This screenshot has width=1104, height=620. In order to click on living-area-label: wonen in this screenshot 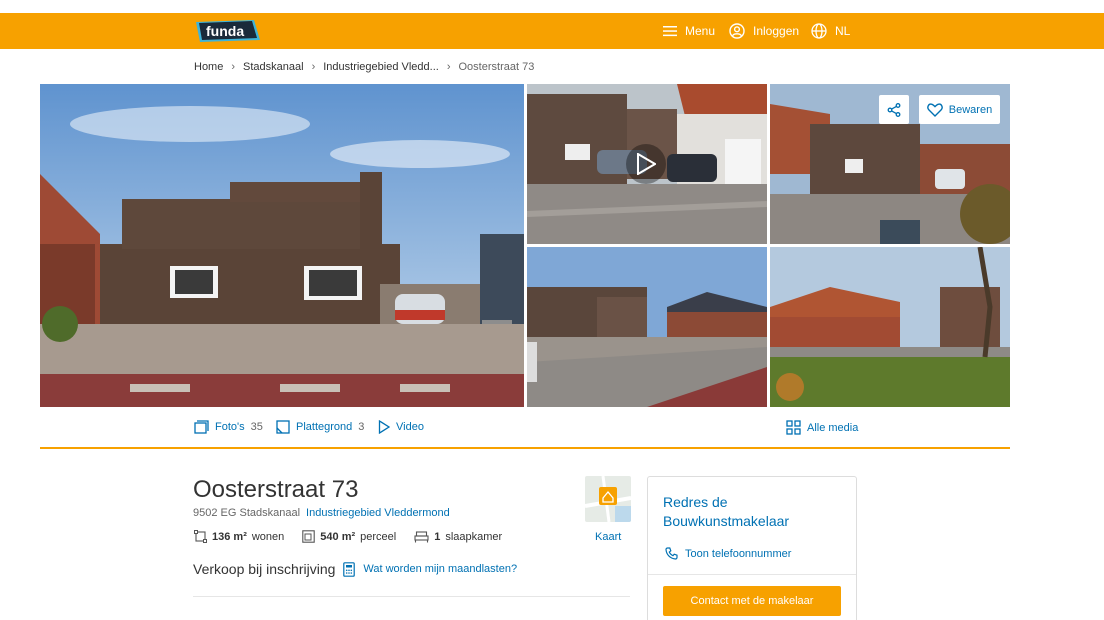, I will do `click(268, 536)`.